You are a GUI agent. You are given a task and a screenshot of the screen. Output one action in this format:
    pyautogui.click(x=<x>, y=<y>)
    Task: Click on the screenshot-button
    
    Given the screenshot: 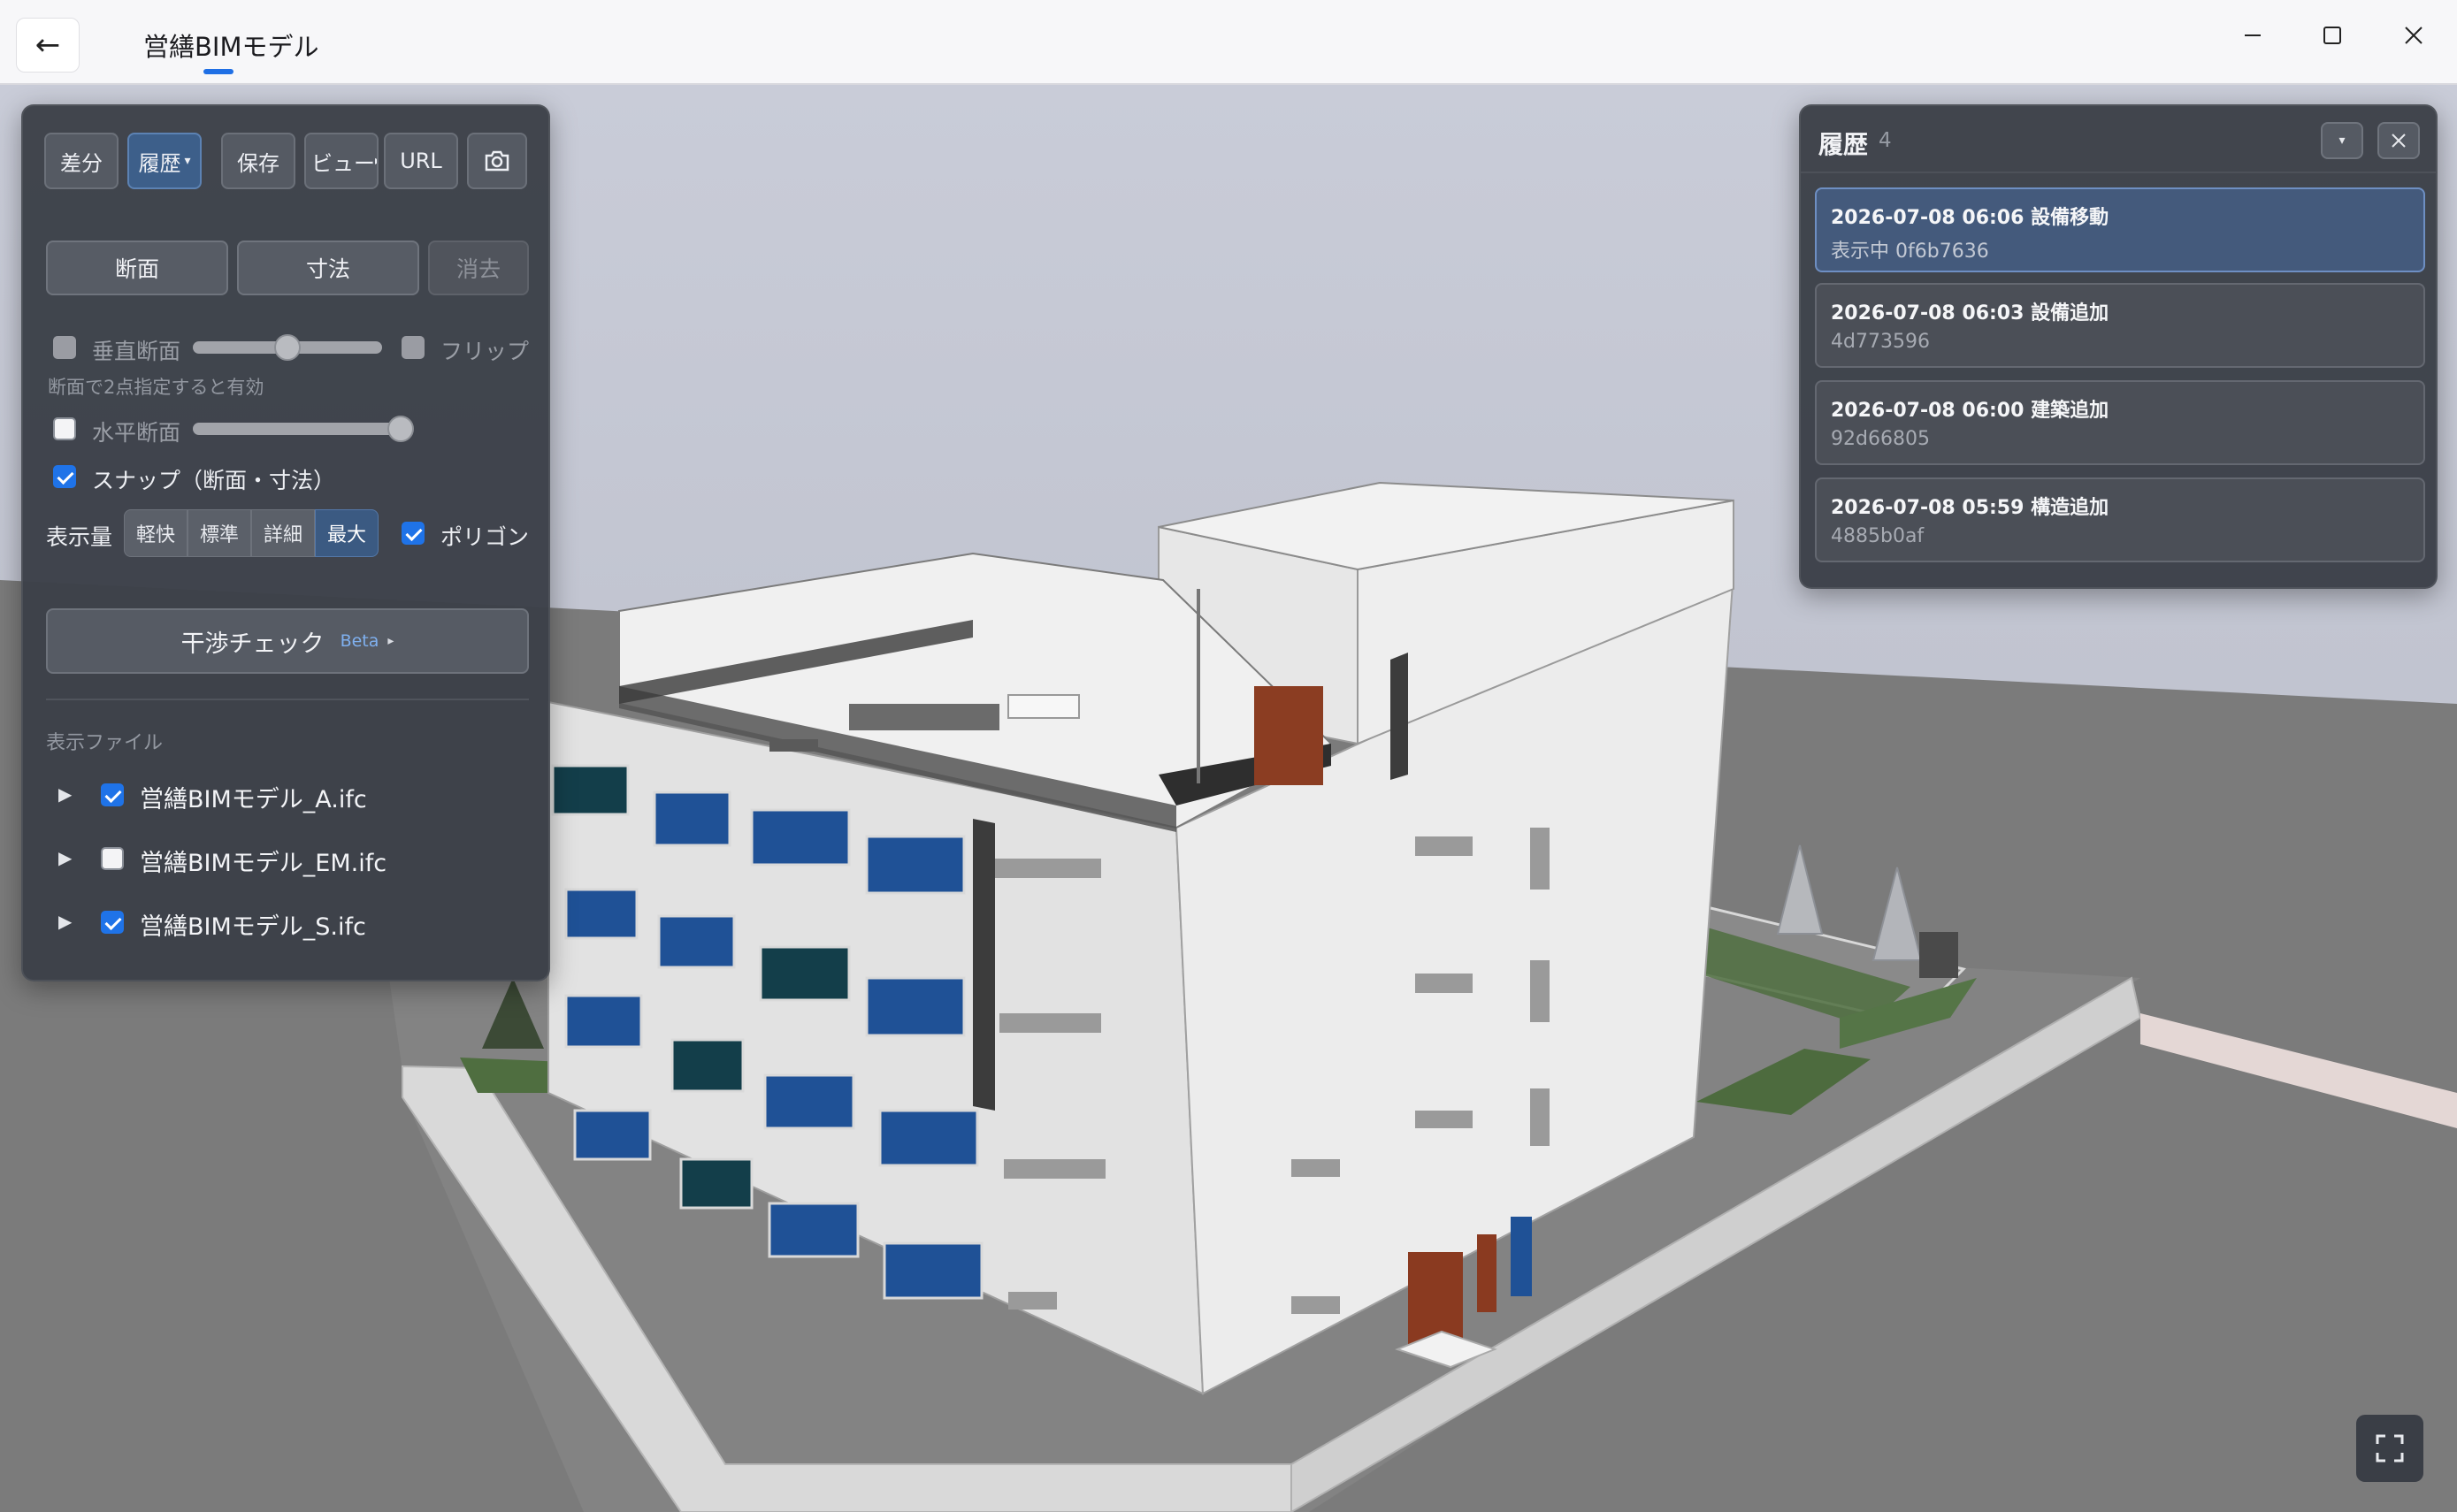 What is the action you would take?
    pyautogui.click(x=497, y=161)
    